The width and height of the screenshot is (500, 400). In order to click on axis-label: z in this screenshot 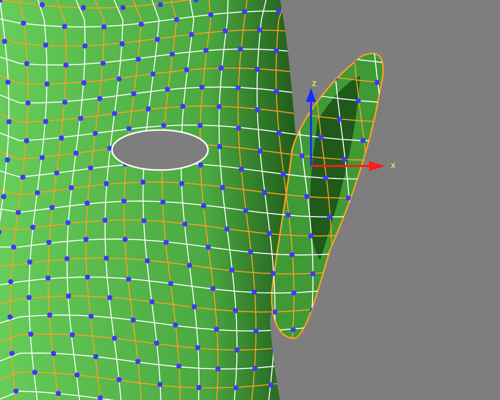, I will do `click(314, 83)`.